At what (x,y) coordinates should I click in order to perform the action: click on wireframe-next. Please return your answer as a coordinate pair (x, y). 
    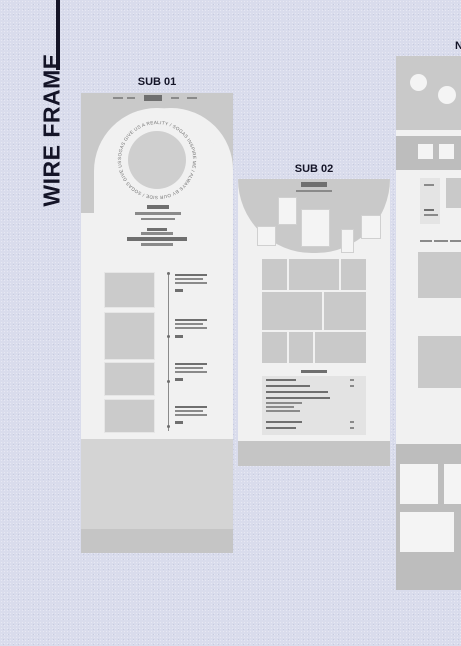
    Looking at the image, I should click on (428, 323).